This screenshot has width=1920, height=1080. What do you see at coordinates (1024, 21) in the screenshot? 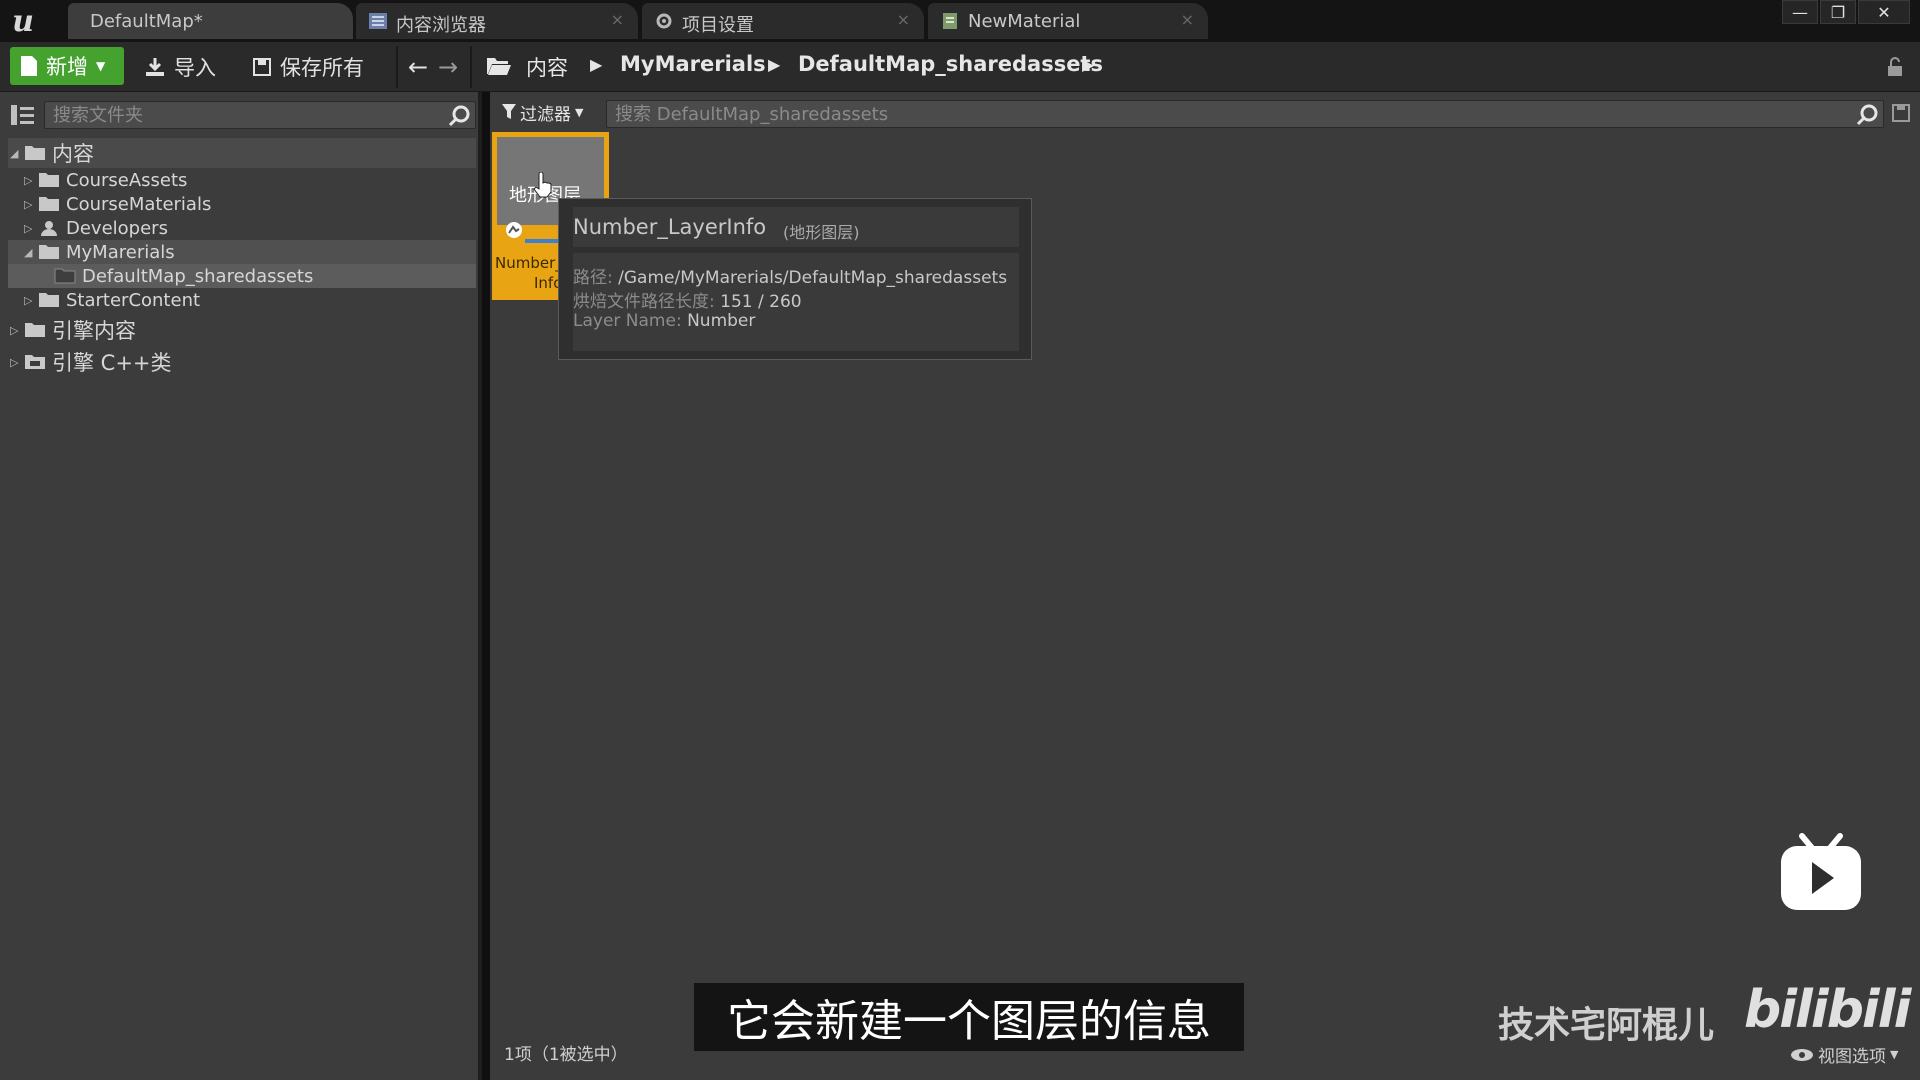
I see `tab-label: NewMaterial` at bounding box center [1024, 21].